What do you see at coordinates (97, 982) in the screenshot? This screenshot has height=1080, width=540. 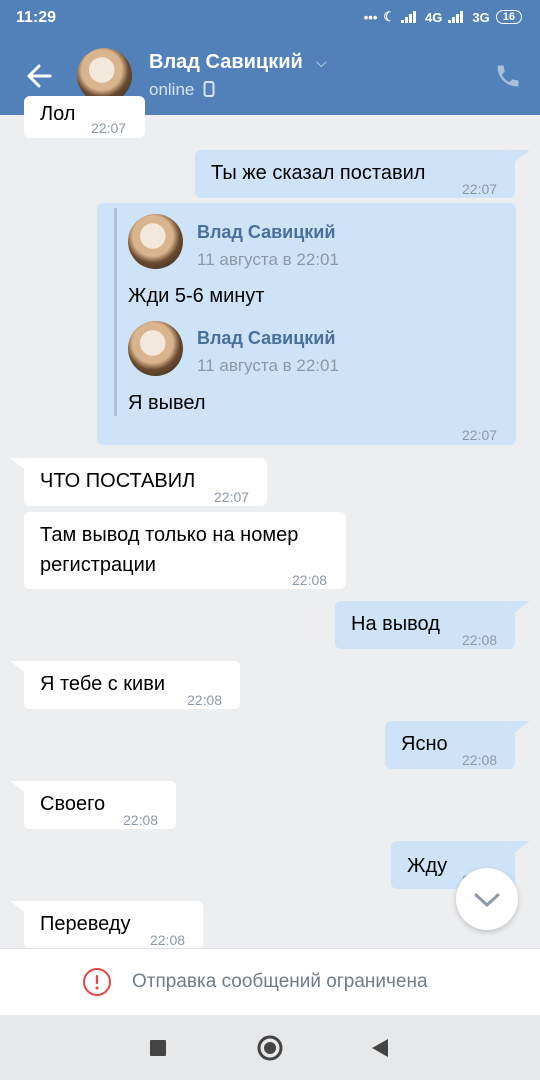 I see `warning-icon` at bounding box center [97, 982].